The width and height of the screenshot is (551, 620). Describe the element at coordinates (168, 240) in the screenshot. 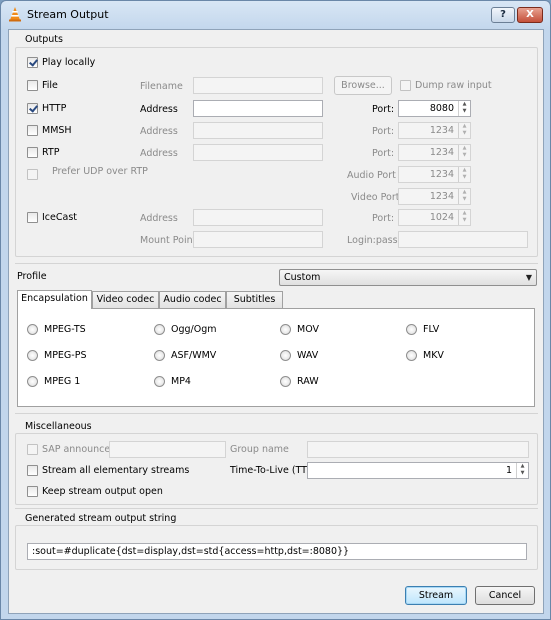

I see `mount-point-label: Mount Point` at that location.